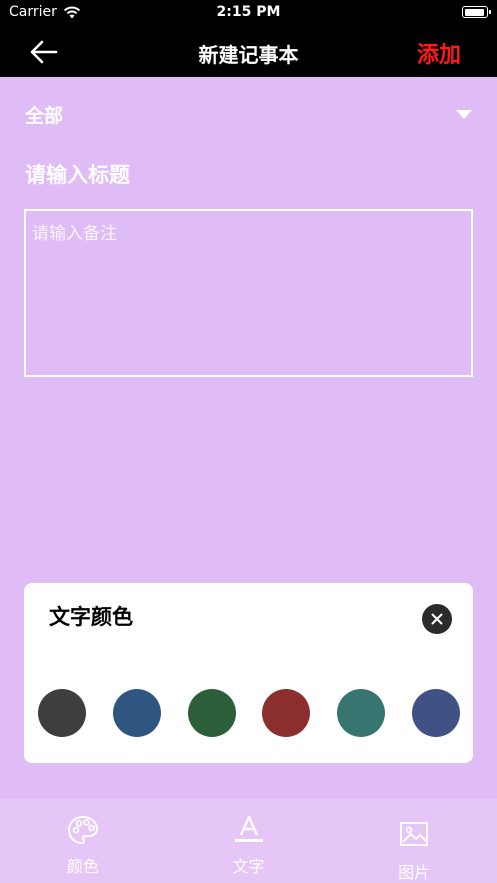 Image resolution: width=497 pixels, height=883 pixels. Describe the element at coordinates (248, 115) in the screenshot. I see `category-dropdown: 全部` at that location.